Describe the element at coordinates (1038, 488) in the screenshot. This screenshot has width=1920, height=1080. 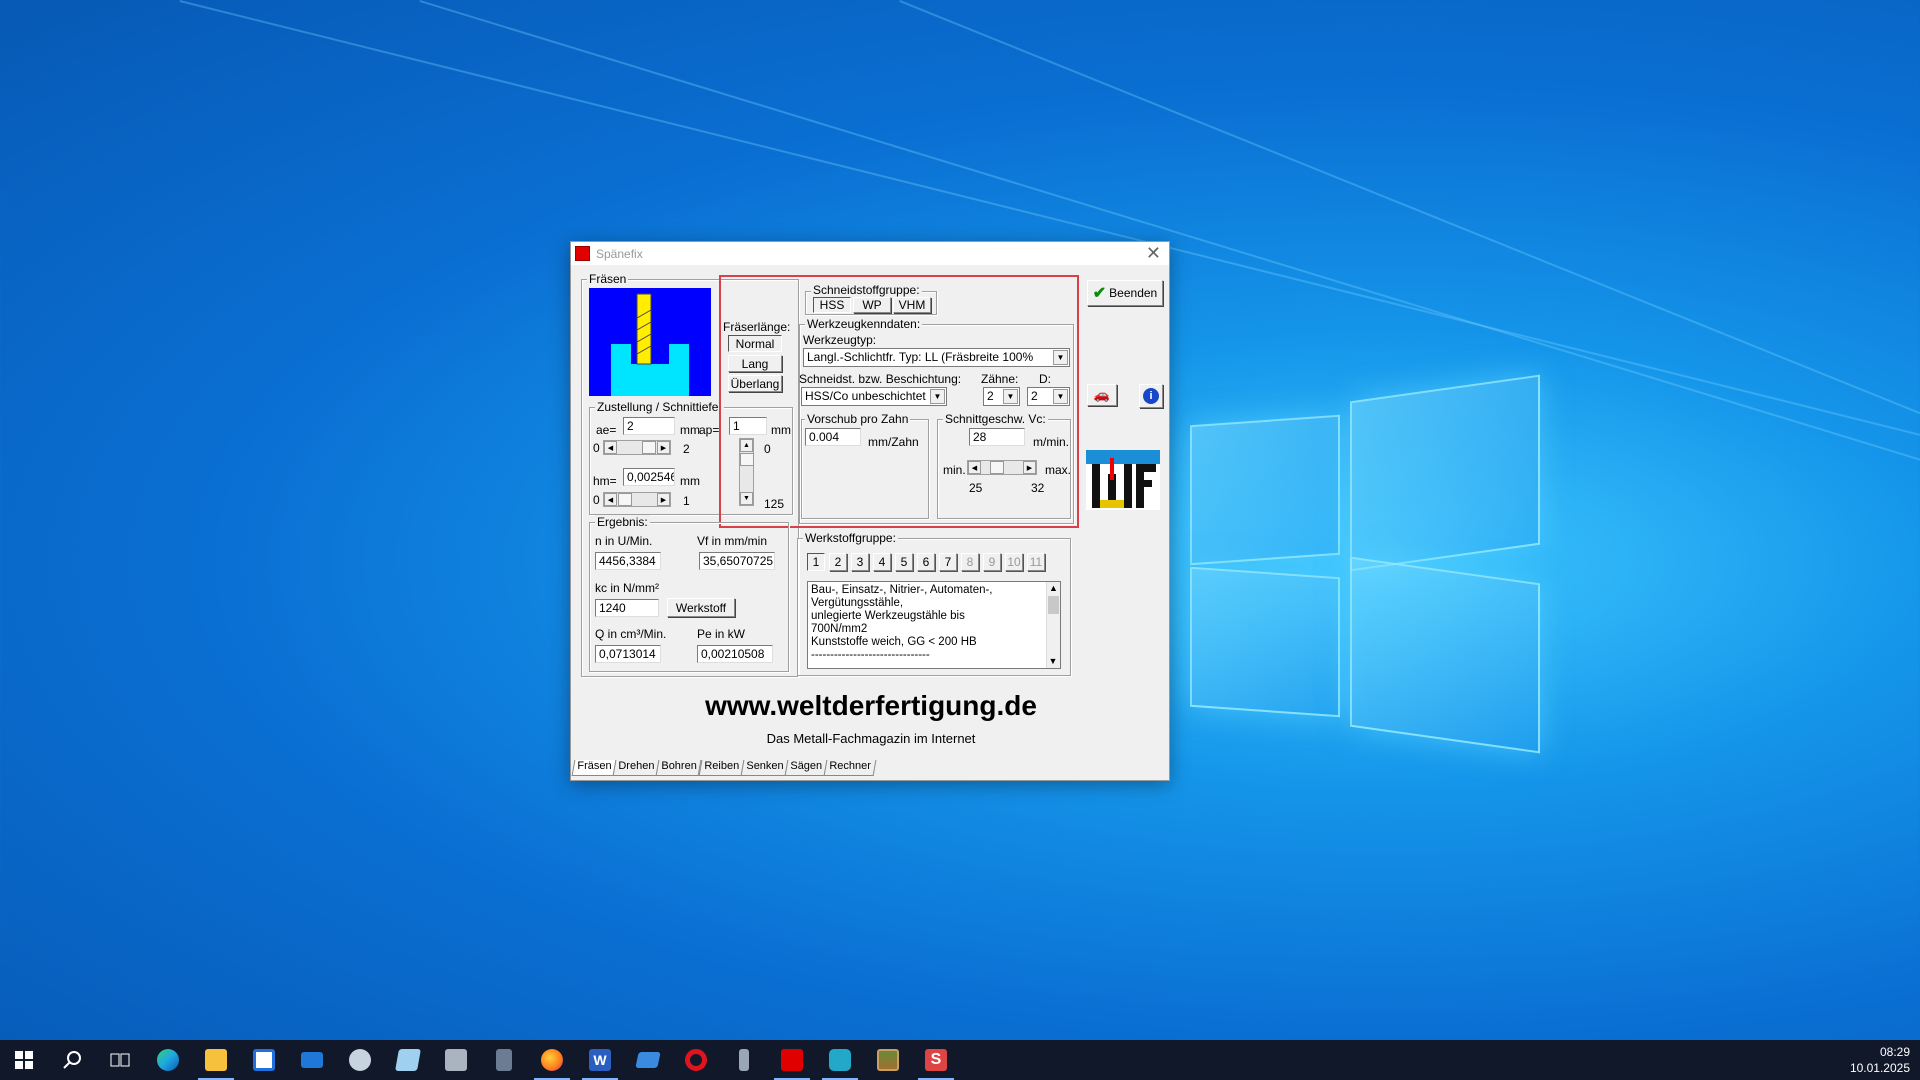
I see `vc-max-value: 32` at that location.